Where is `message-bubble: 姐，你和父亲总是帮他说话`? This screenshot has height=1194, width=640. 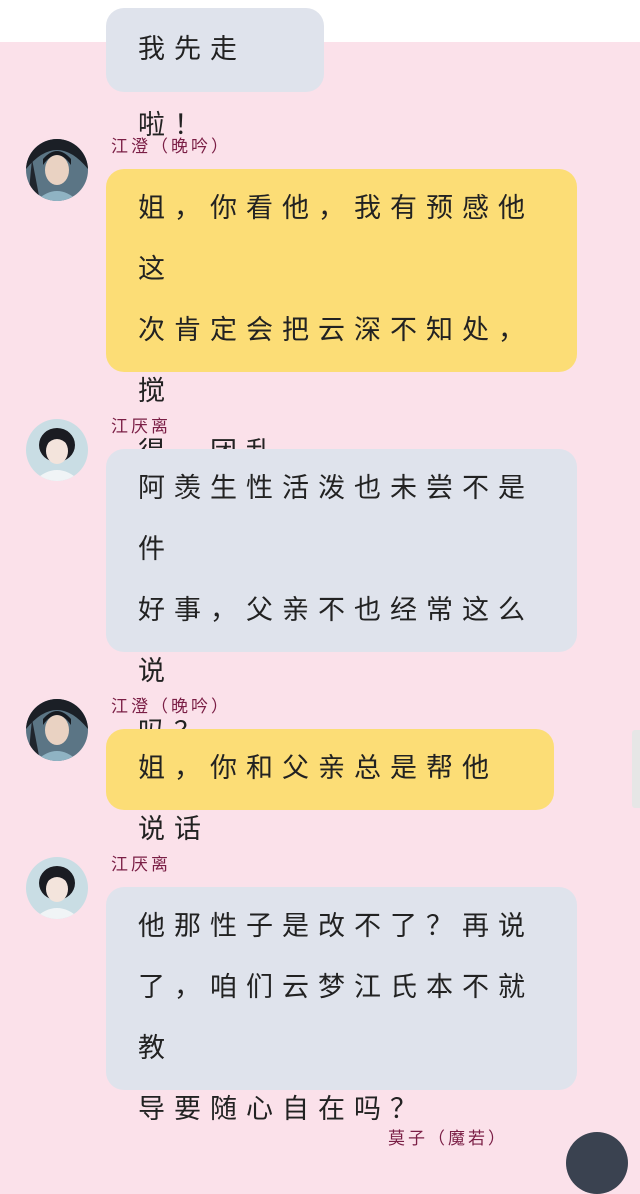
message-bubble: 姐，你和父亲总是帮他说话 is located at coordinates (330, 787).